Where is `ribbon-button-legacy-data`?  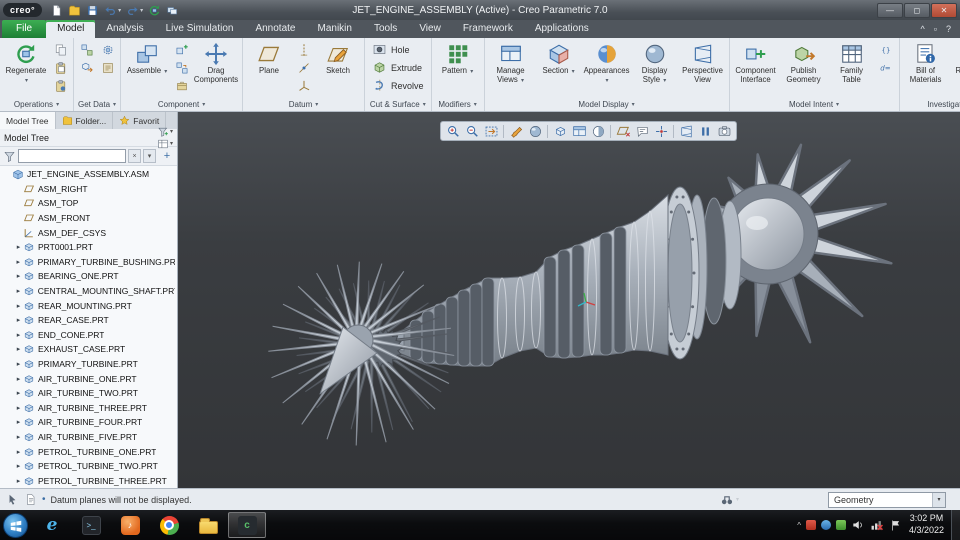
ribbon-button-legacy-data is located at coordinates (107, 67).